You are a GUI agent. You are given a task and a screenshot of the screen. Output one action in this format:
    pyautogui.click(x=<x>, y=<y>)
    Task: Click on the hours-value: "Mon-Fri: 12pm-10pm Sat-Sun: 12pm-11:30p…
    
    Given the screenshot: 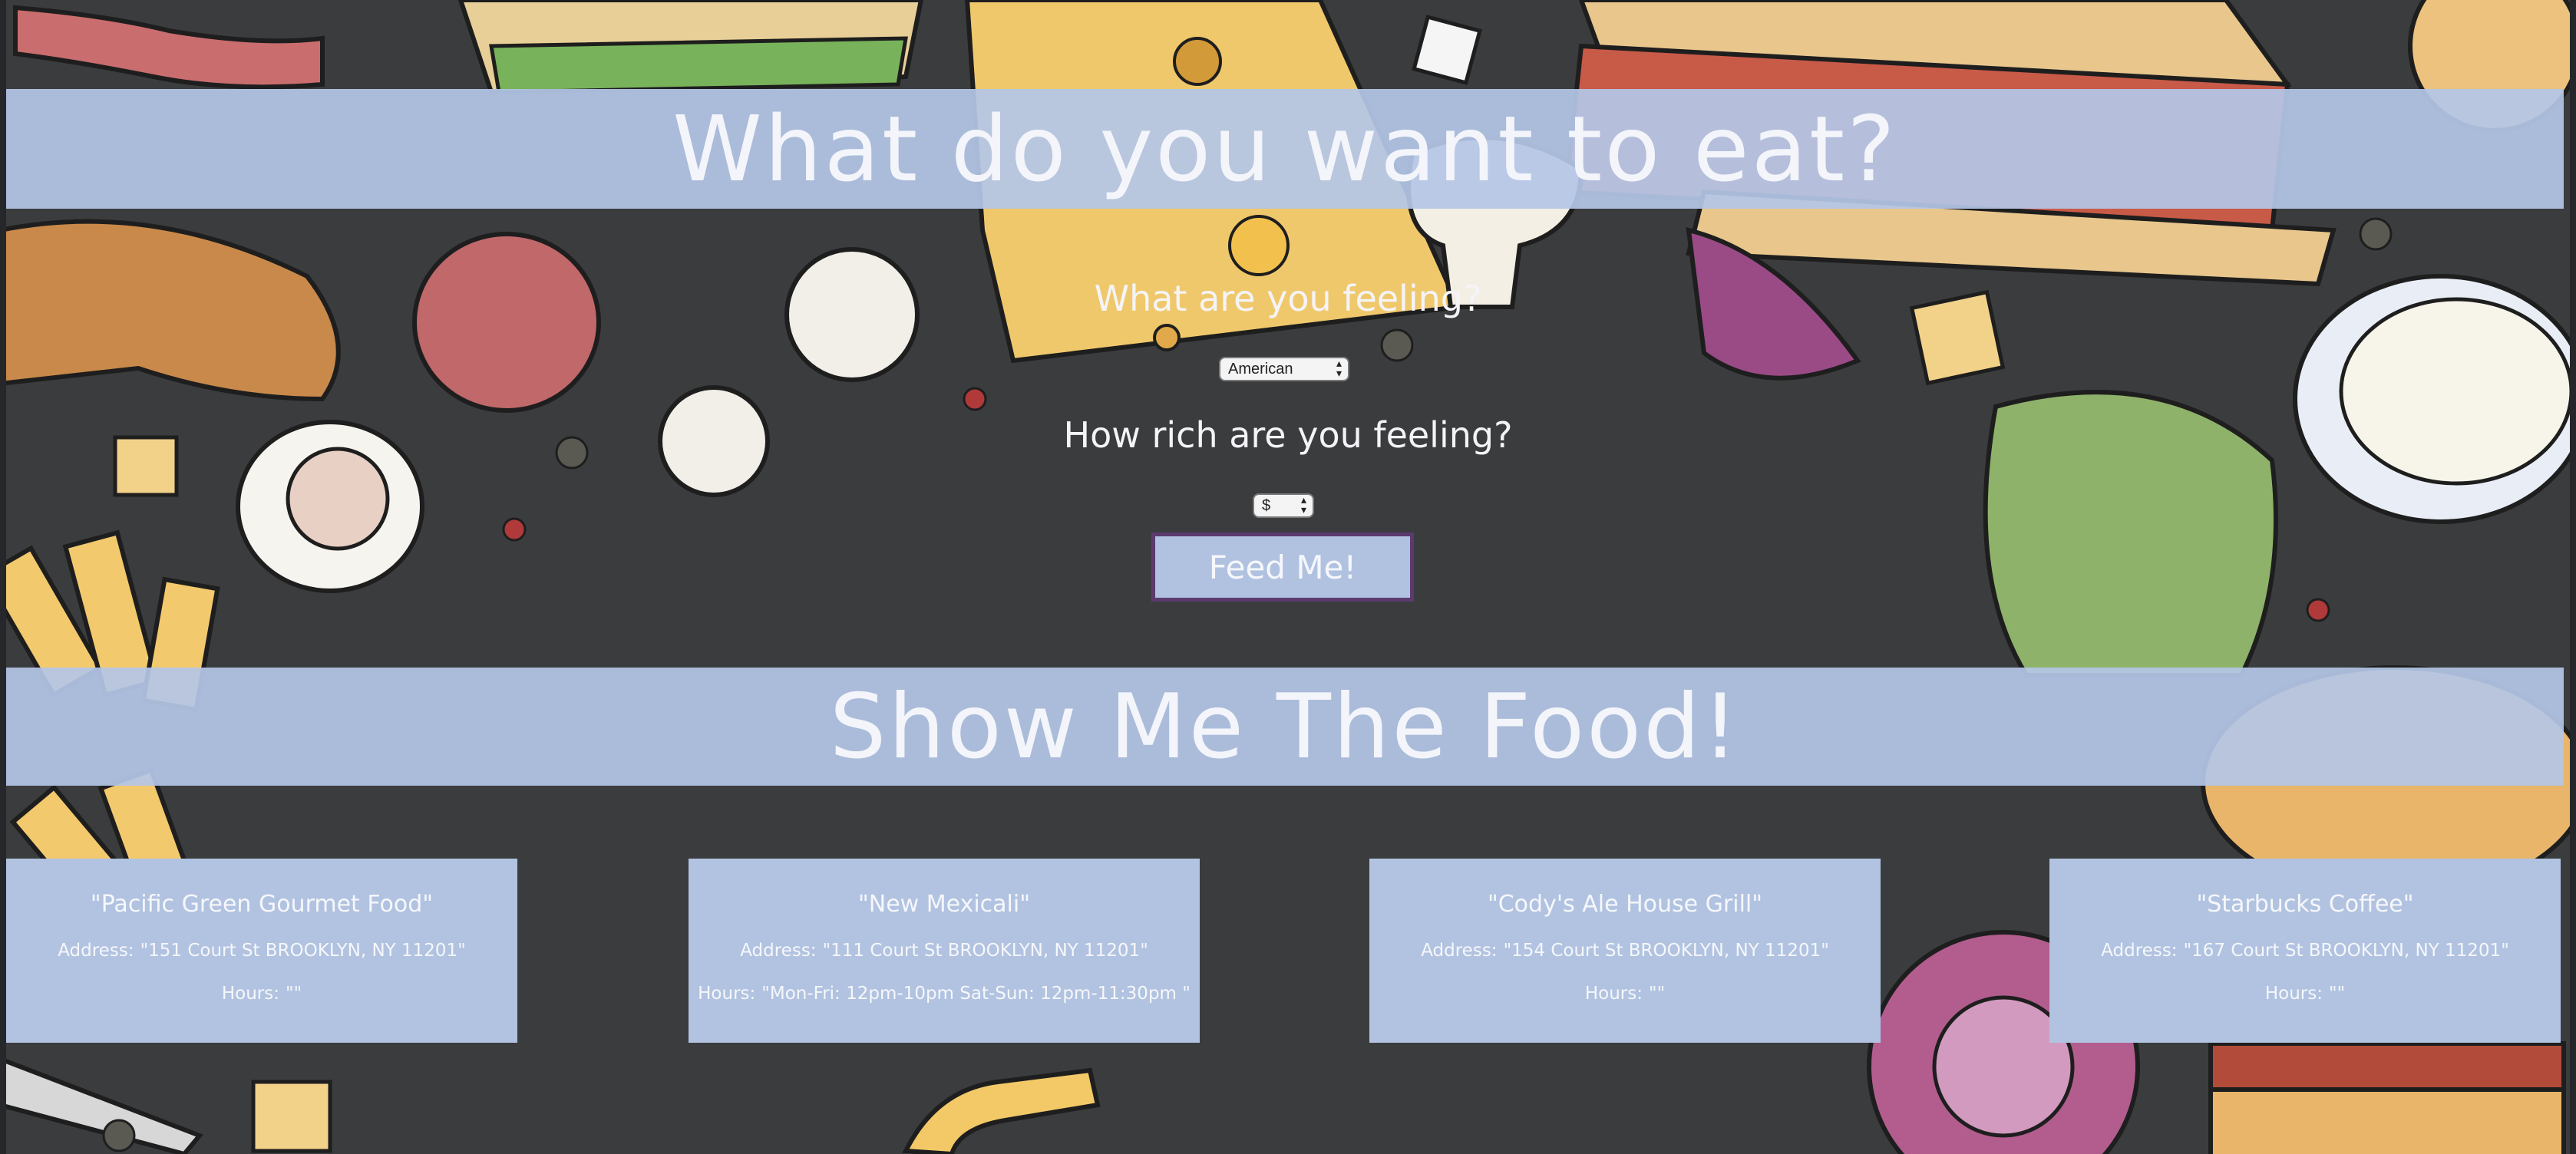 What is the action you would take?
    pyautogui.click(x=976, y=994)
    